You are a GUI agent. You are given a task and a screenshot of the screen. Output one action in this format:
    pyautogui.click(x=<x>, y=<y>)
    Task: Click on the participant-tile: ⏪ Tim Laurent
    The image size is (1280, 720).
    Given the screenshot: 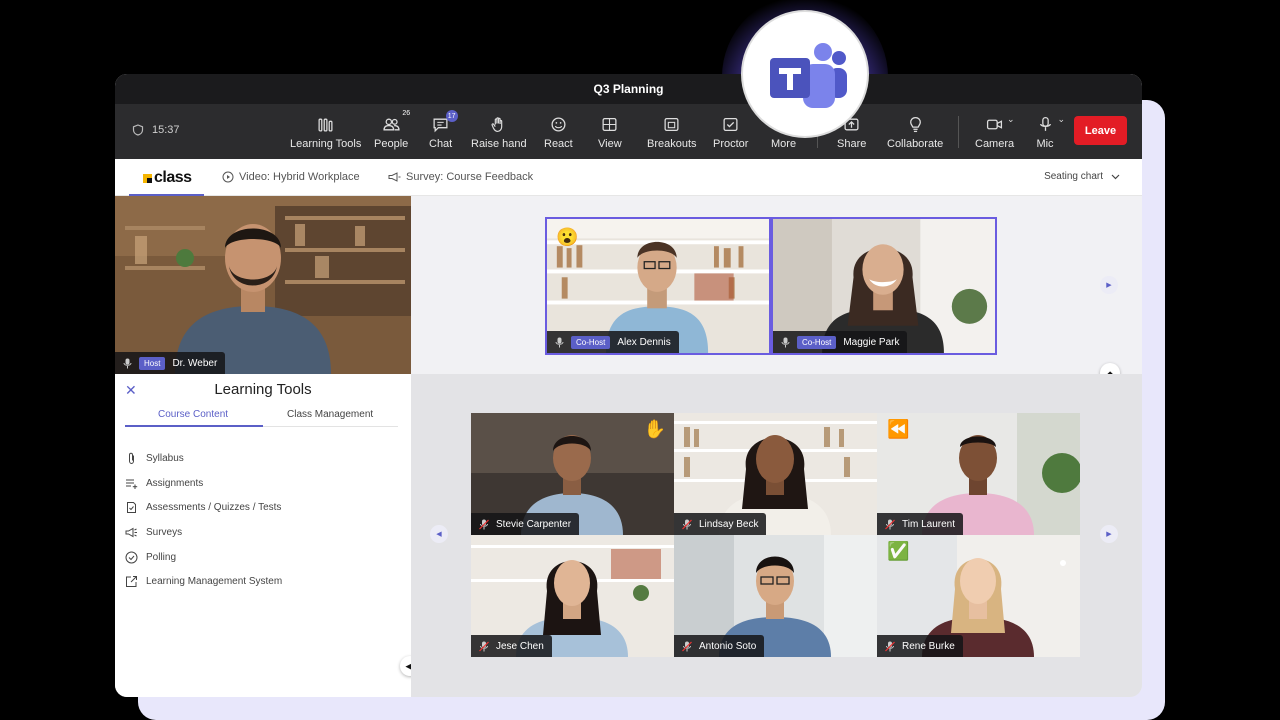 What is the action you would take?
    pyautogui.click(x=978, y=474)
    